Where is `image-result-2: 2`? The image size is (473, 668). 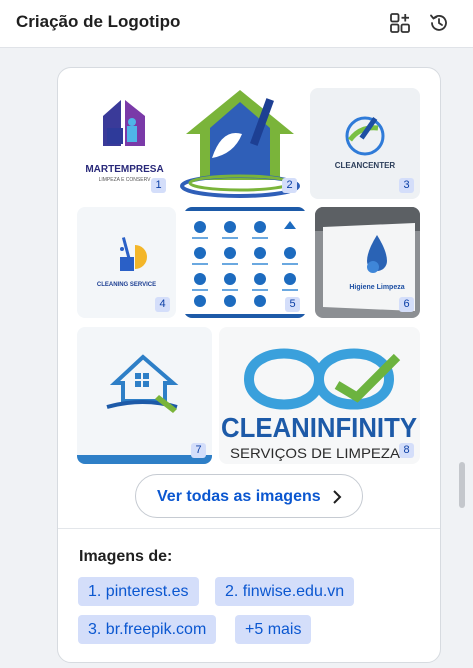
image-result-2: 2 is located at coordinates (240, 143).